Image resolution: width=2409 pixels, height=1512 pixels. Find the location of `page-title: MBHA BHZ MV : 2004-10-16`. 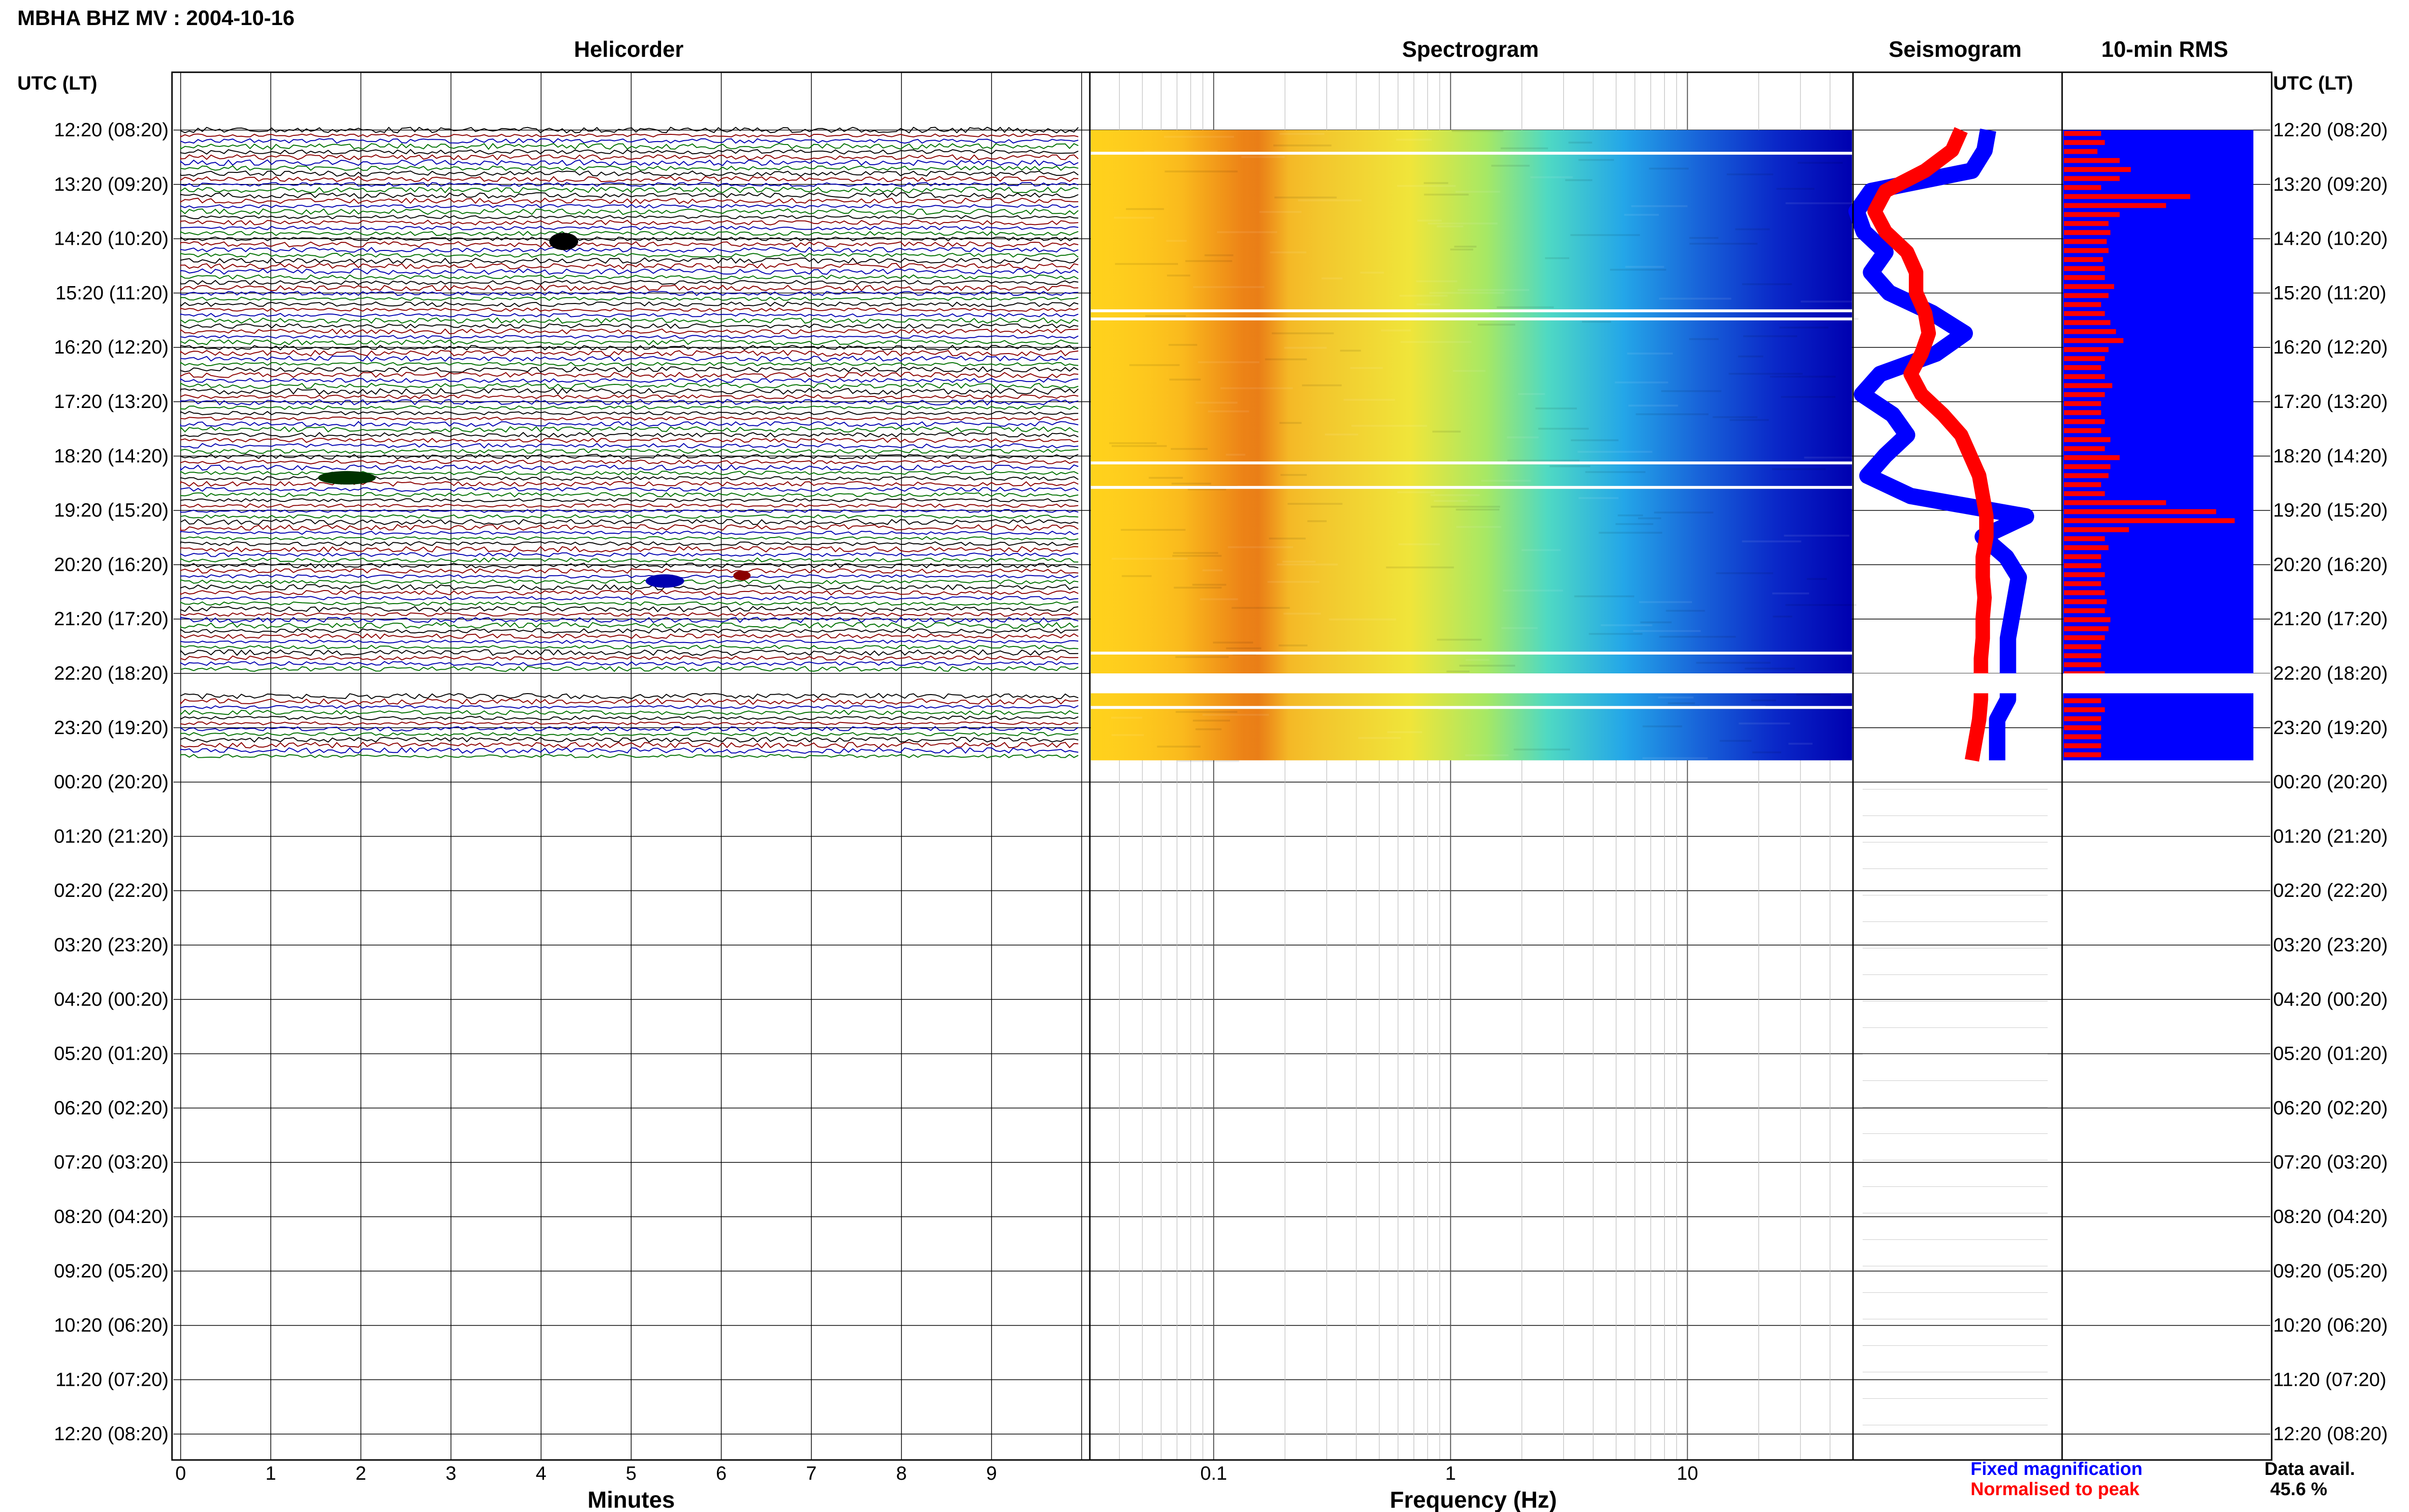

page-title: MBHA BHZ MV : 2004-10-16 is located at coordinates (155, 18).